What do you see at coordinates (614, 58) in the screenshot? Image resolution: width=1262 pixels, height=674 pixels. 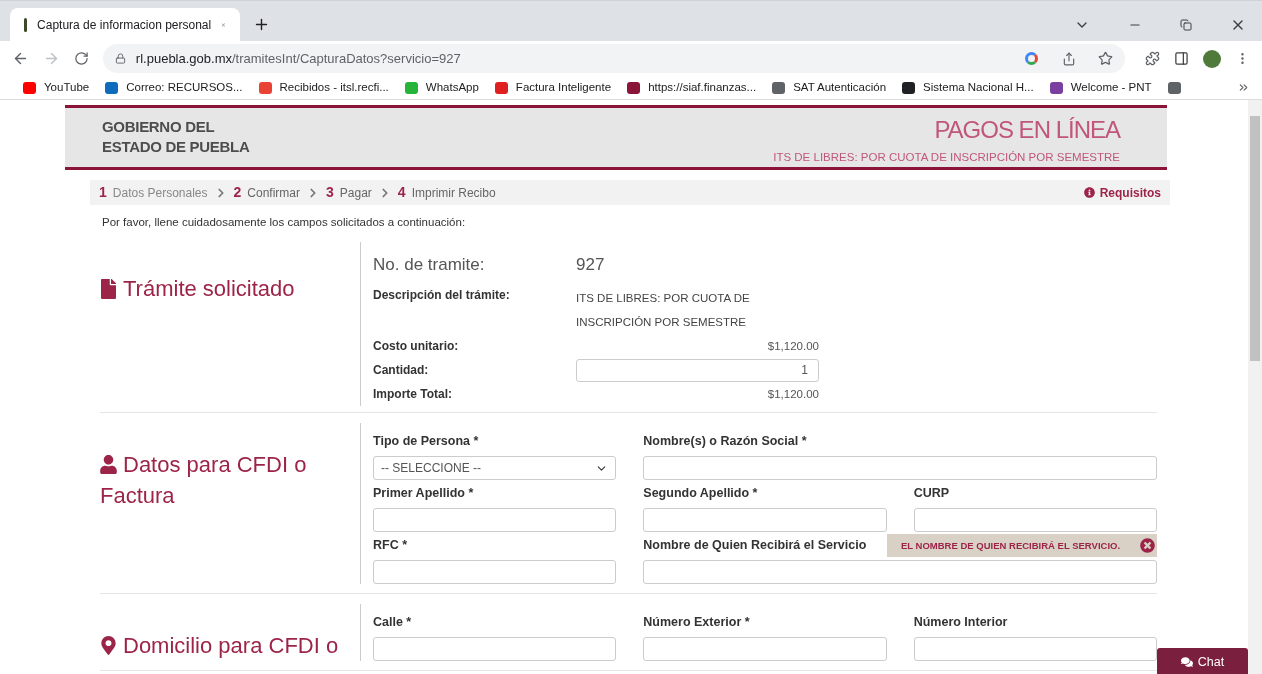 I see `address-bar: rl.puebla.gob.mx/tramitesInt/CapturaDatos?servicio=927` at bounding box center [614, 58].